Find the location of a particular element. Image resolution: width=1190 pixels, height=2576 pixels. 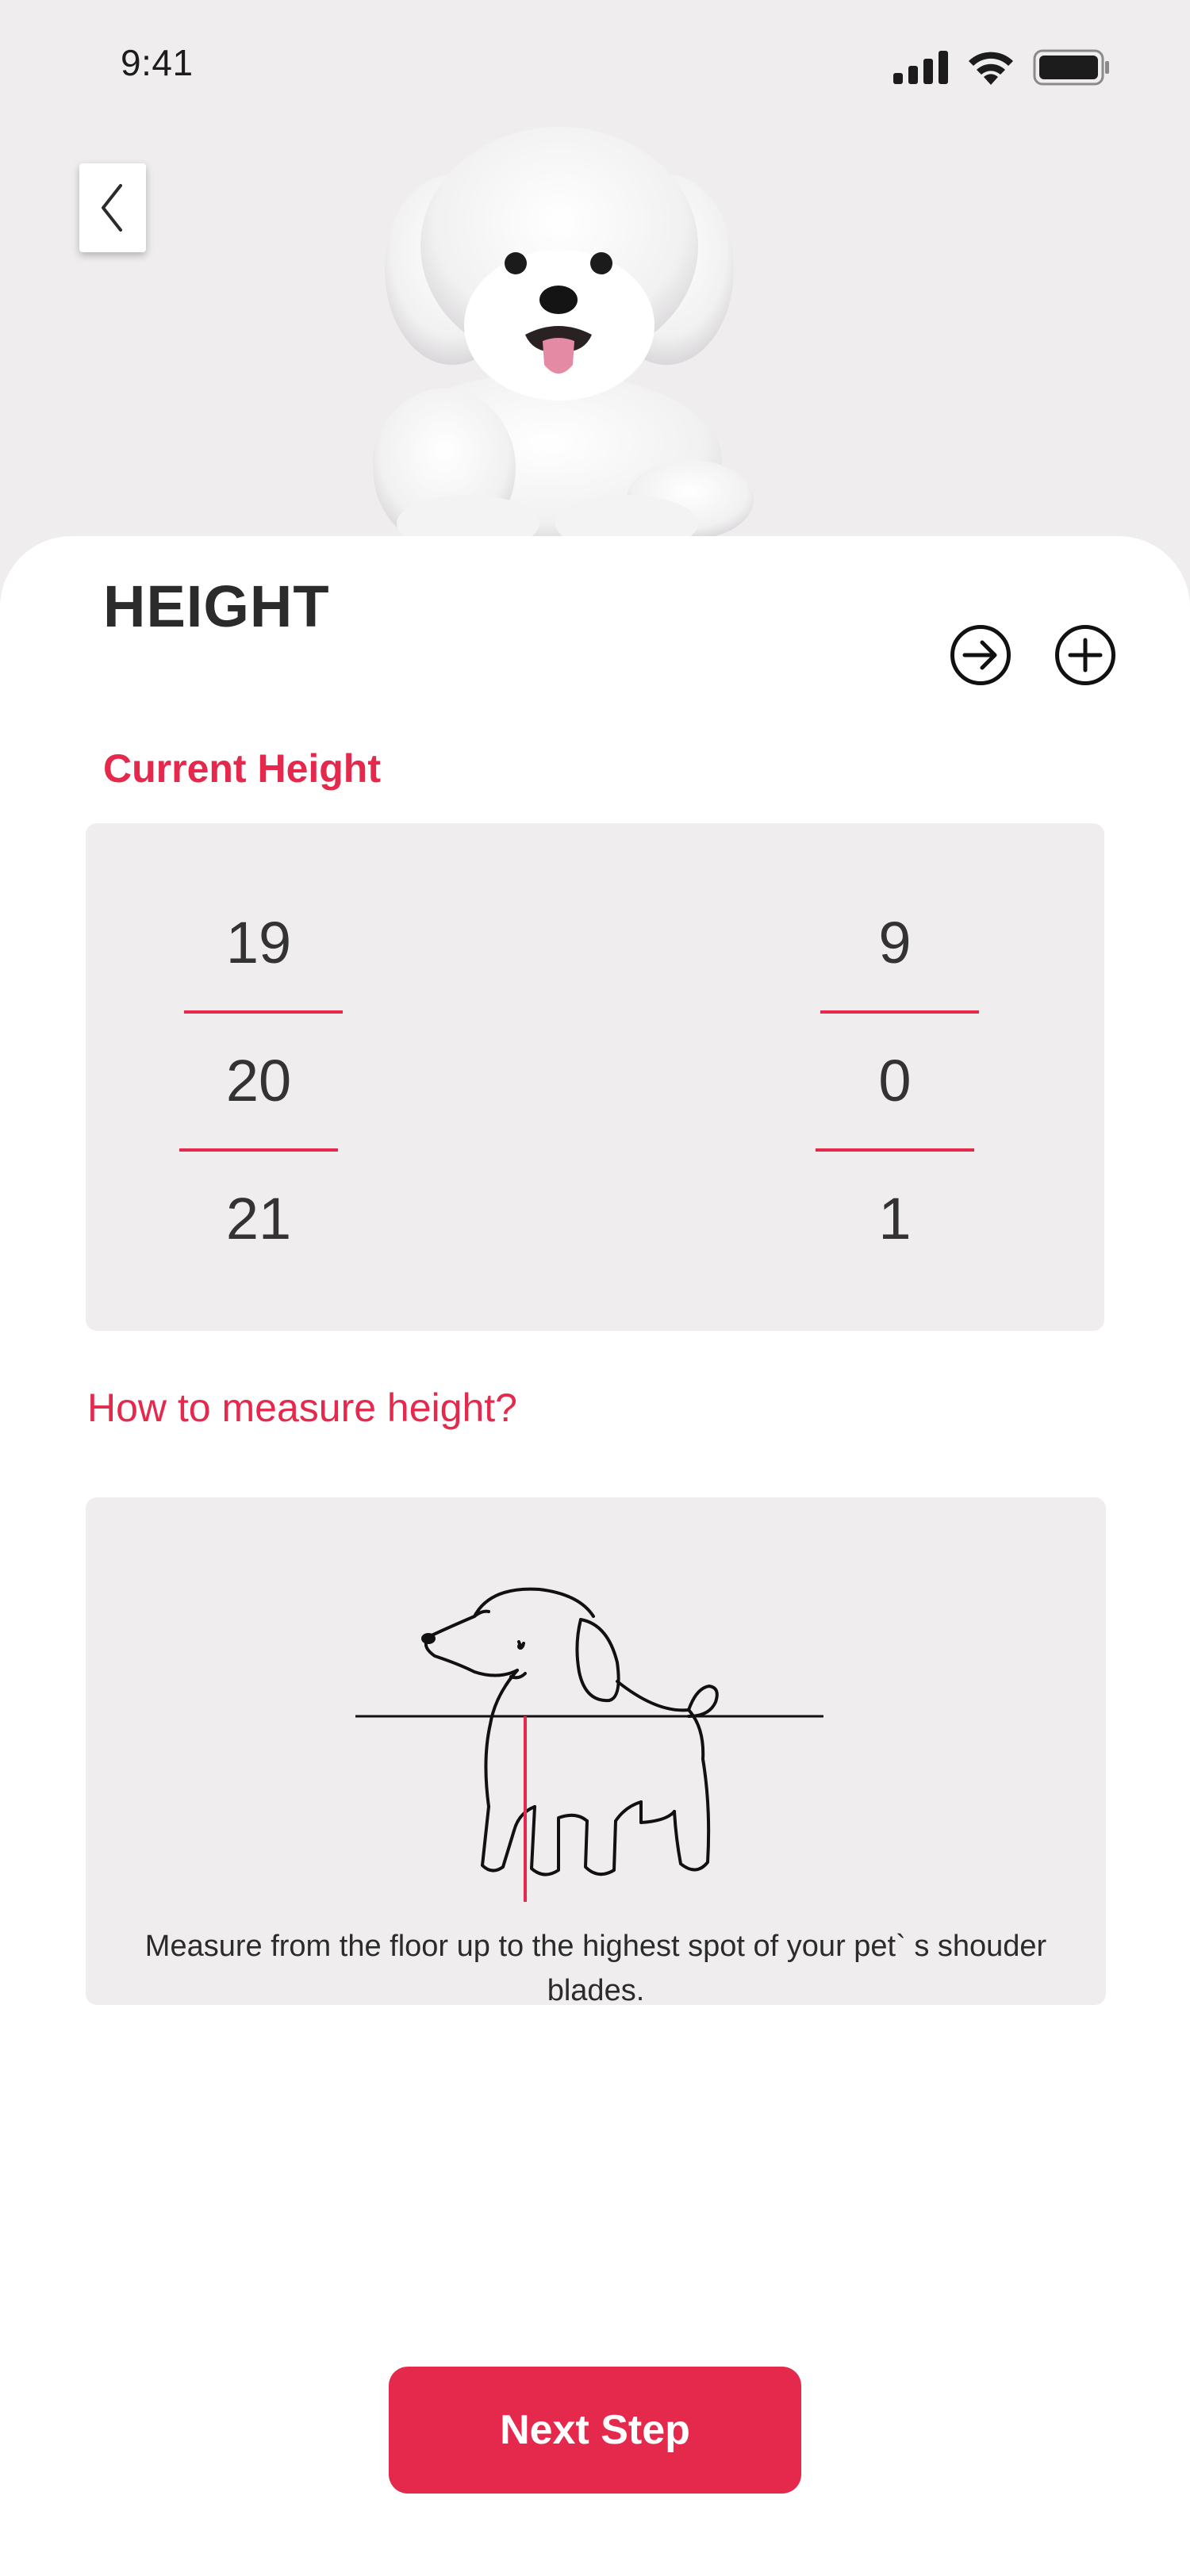

next-step-button: Next Step is located at coordinates (595, 2430).